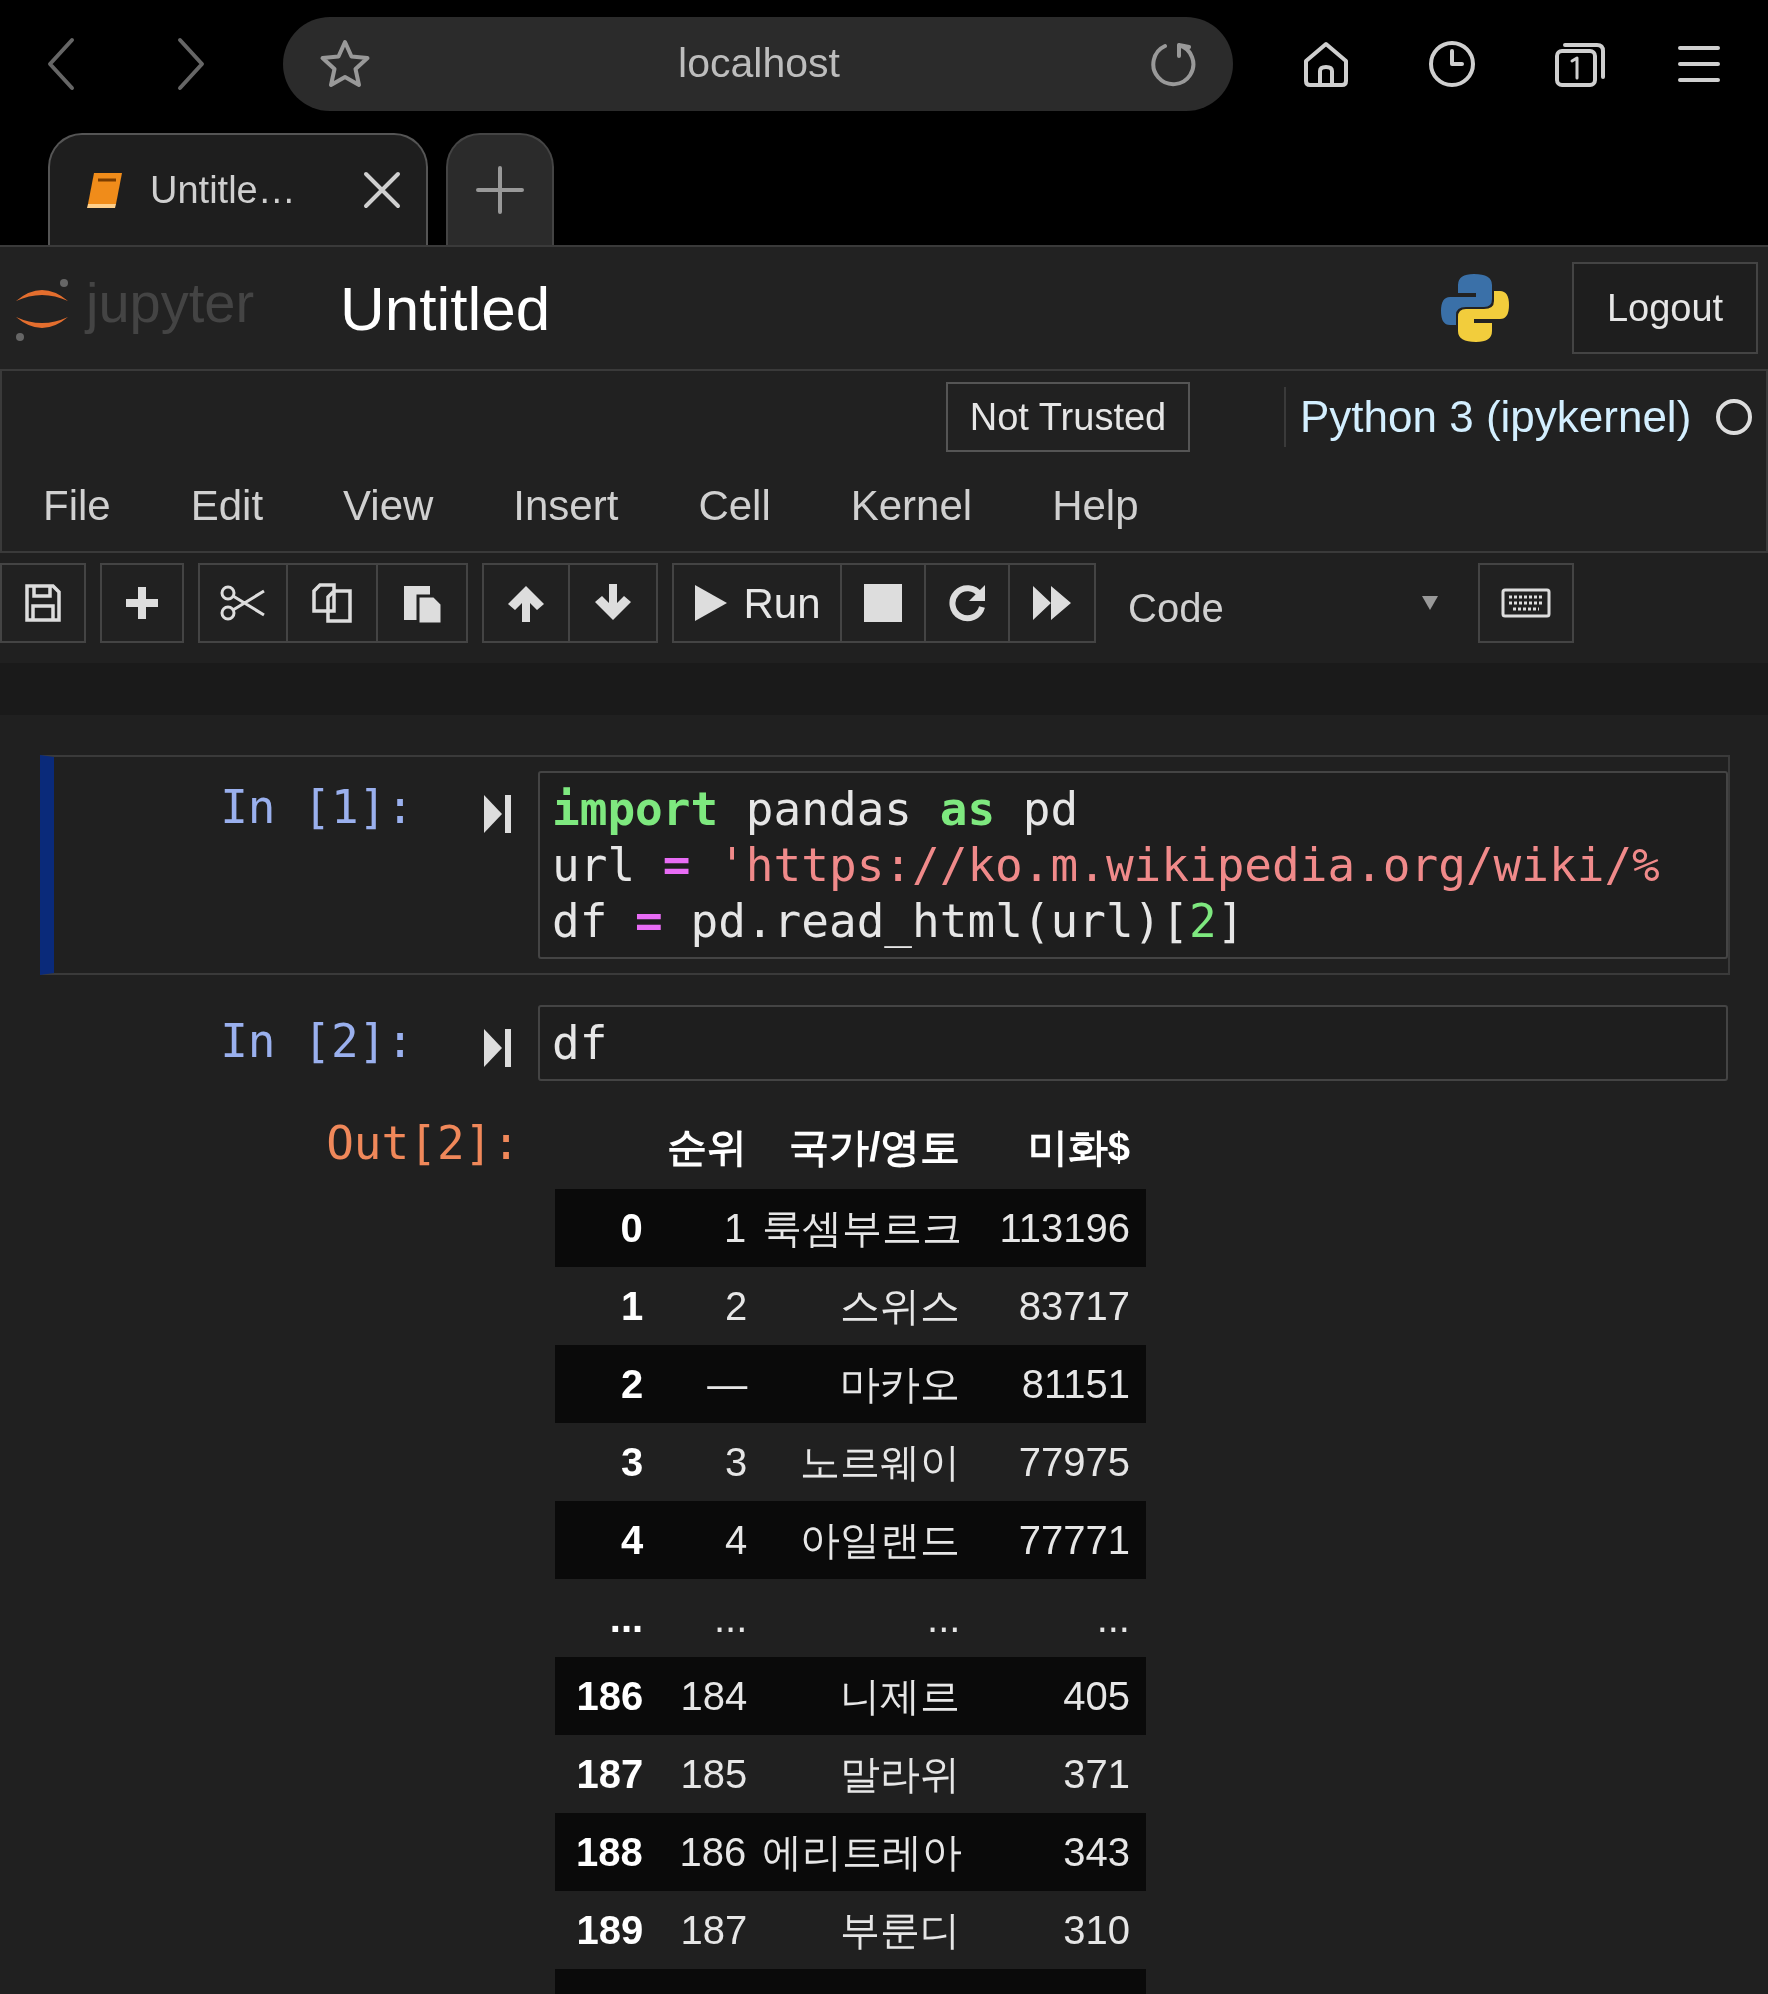 The width and height of the screenshot is (1768, 1994). I want to click on table-cell-text: 83717, so click(1074, 1306).